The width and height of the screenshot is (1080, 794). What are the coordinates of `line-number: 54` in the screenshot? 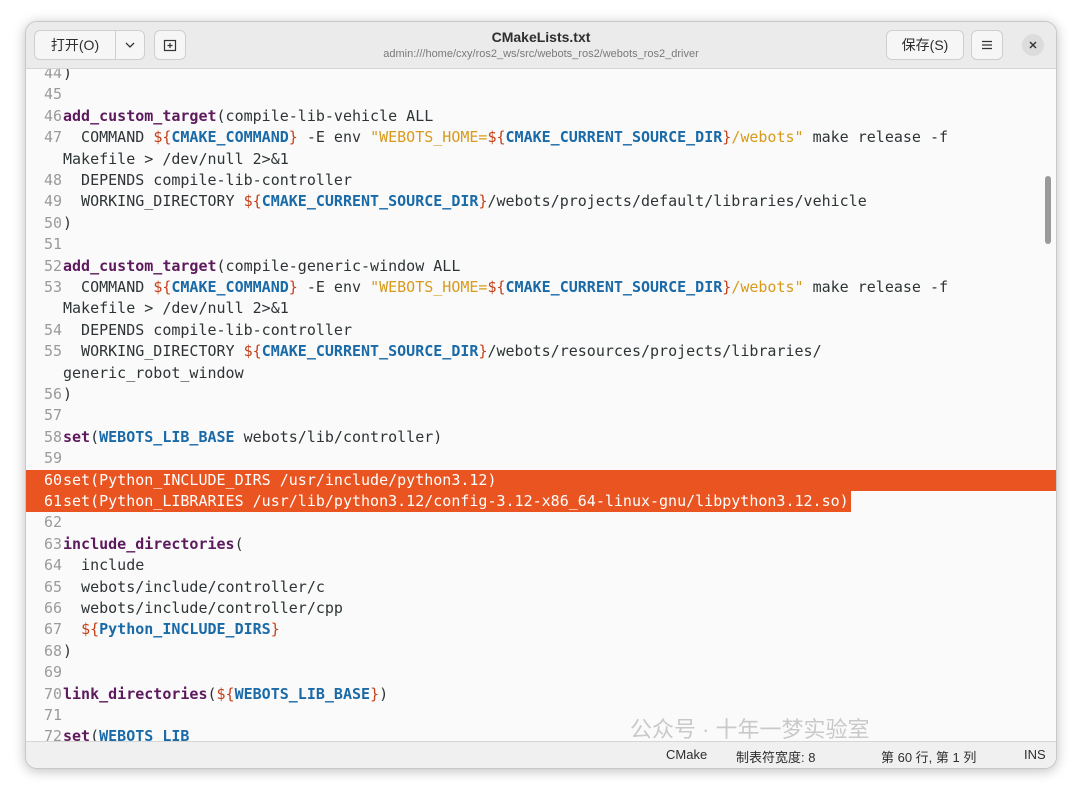 It's located at (52, 329).